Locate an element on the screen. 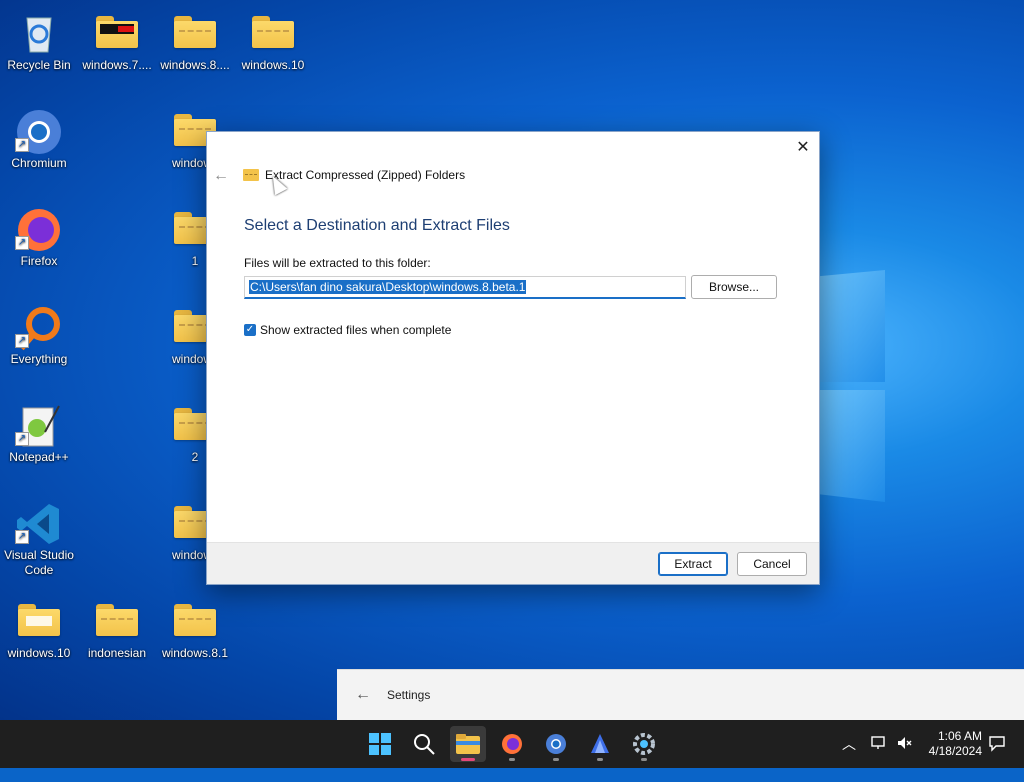 Image resolution: width=1024 pixels, height=782 pixels. windows-start-icon is located at coordinates (380, 744).